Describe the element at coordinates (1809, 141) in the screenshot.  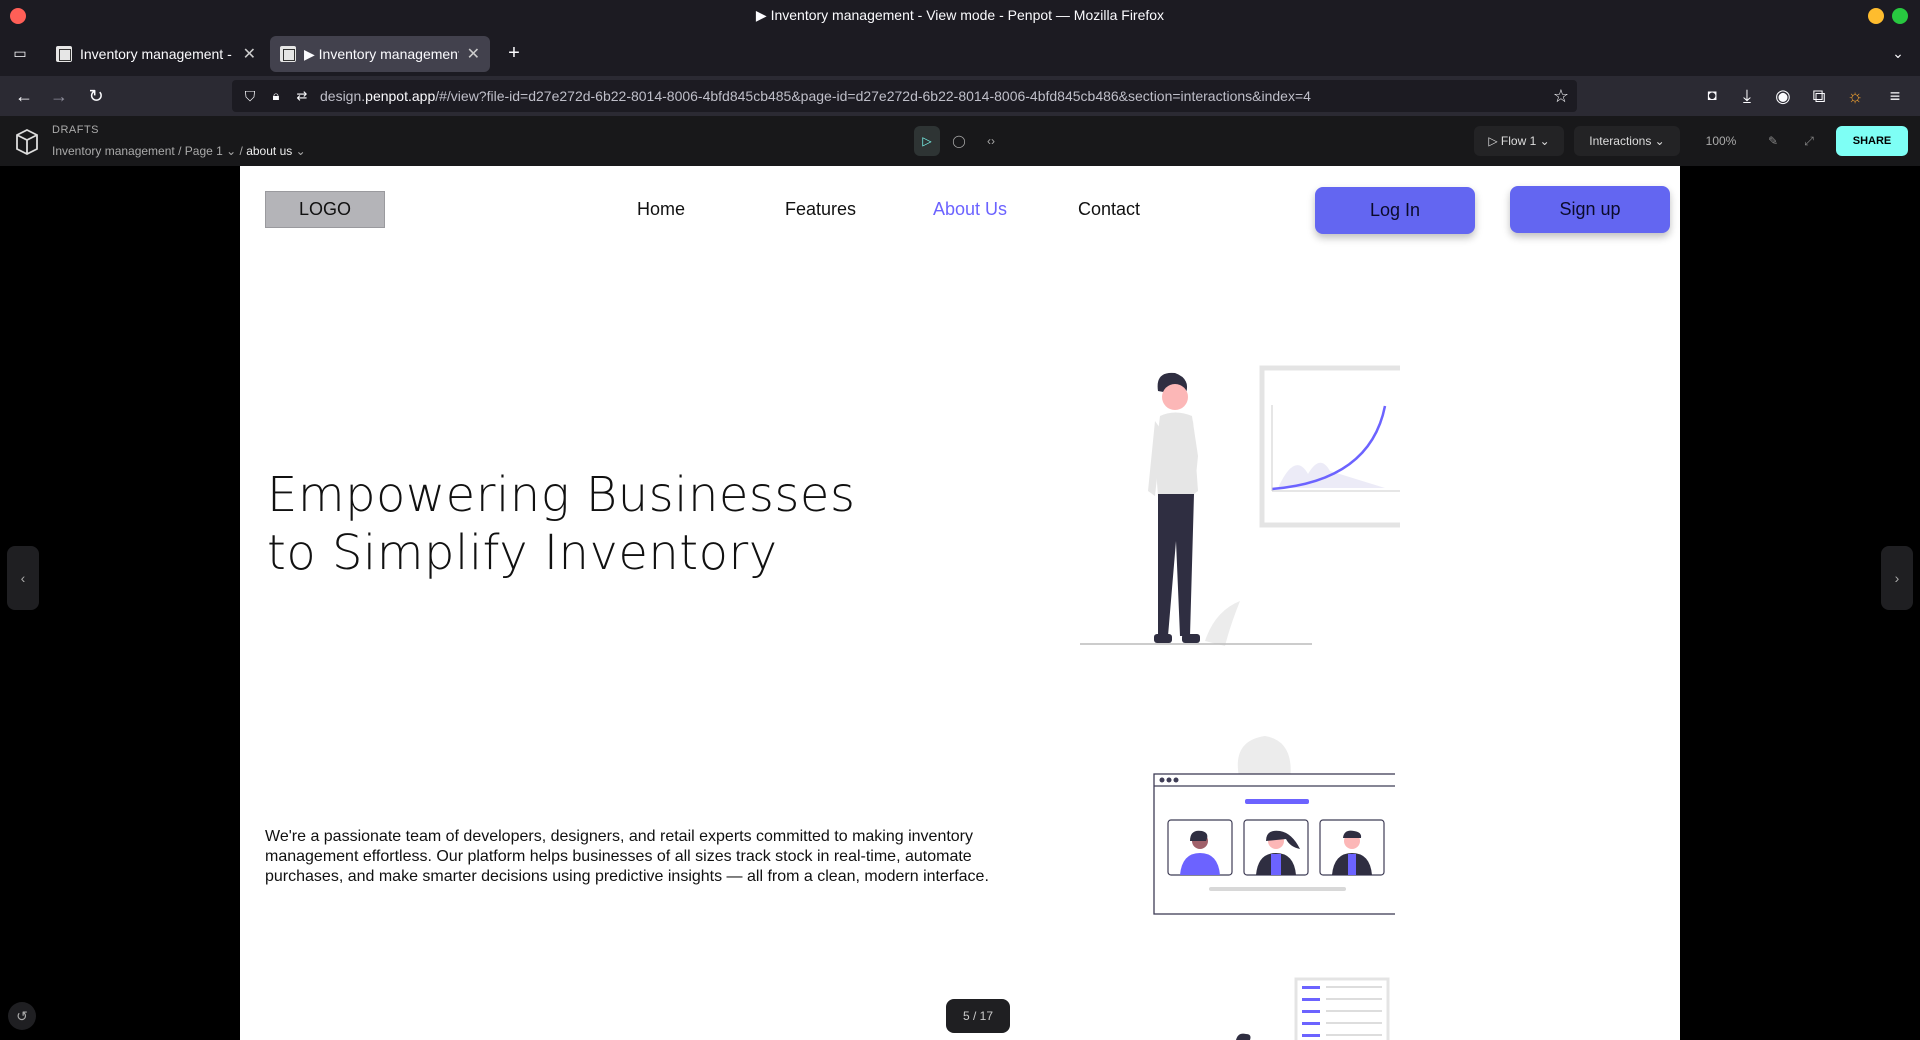
I see `fullscreen-icon: ⤢` at that location.